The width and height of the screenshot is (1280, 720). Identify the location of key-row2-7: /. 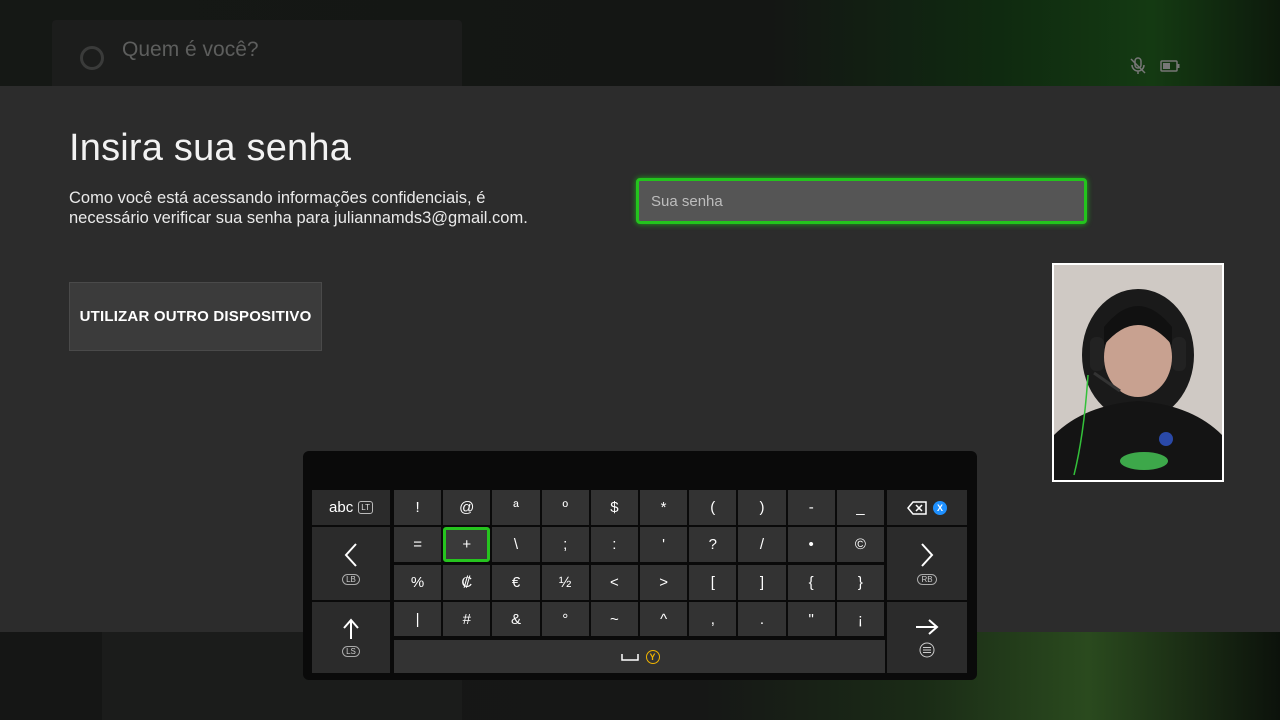
(762, 544).